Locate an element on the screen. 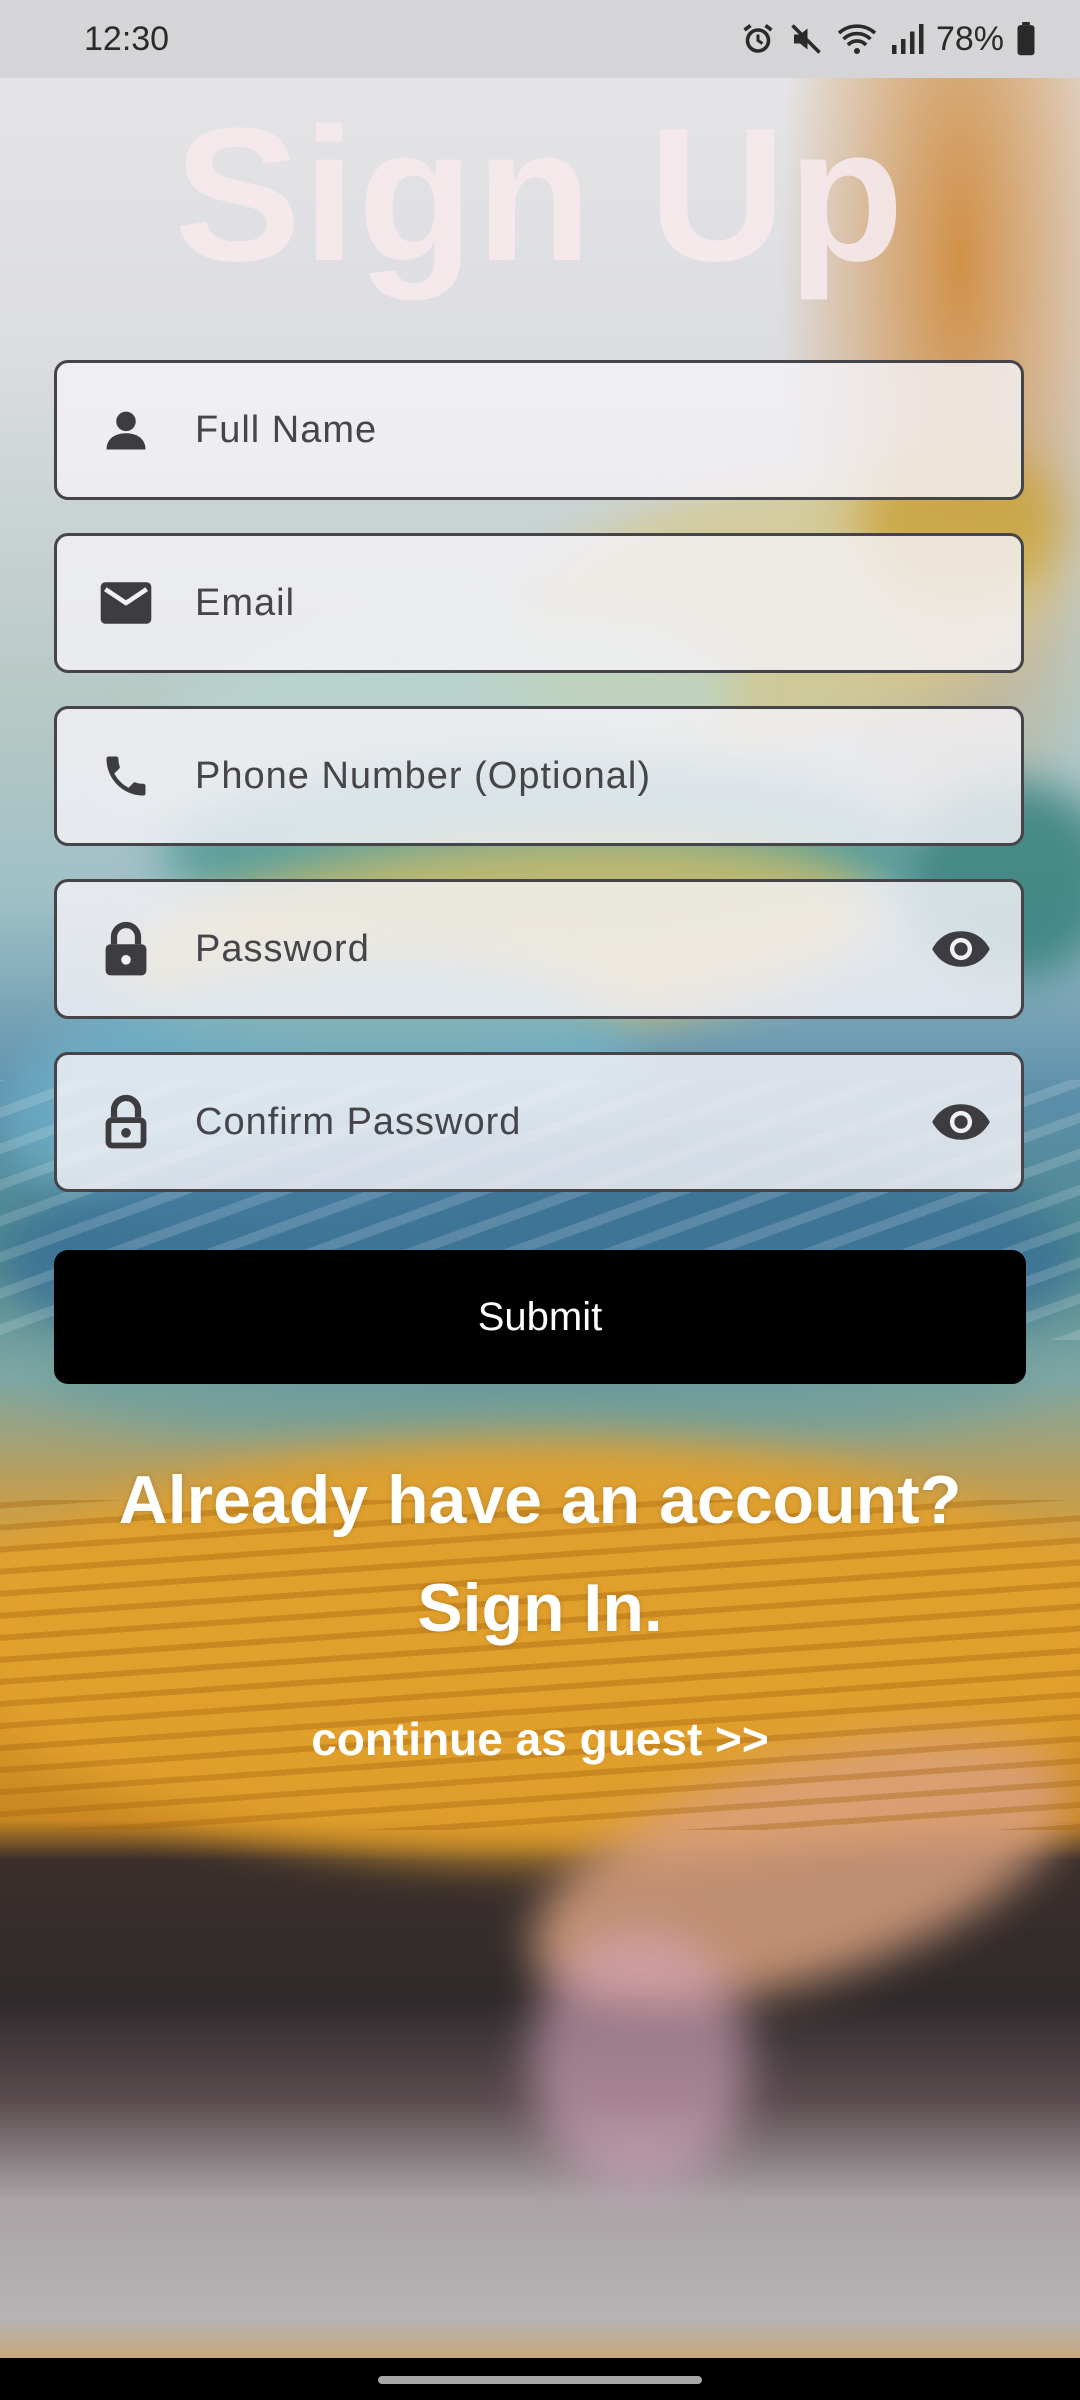 The image size is (1080, 2400). battery-icon is located at coordinates (1026, 39).